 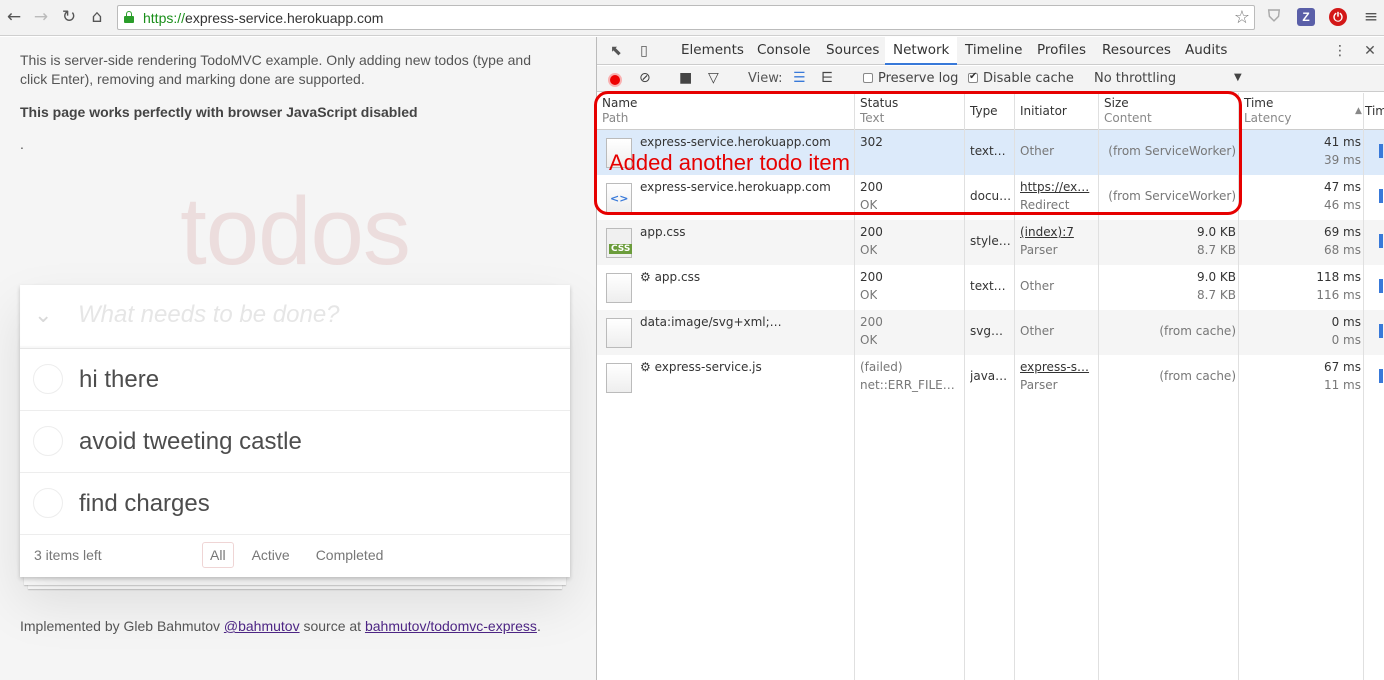 I want to click on forward-arrow-icon: →, so click(x=41, y=17).